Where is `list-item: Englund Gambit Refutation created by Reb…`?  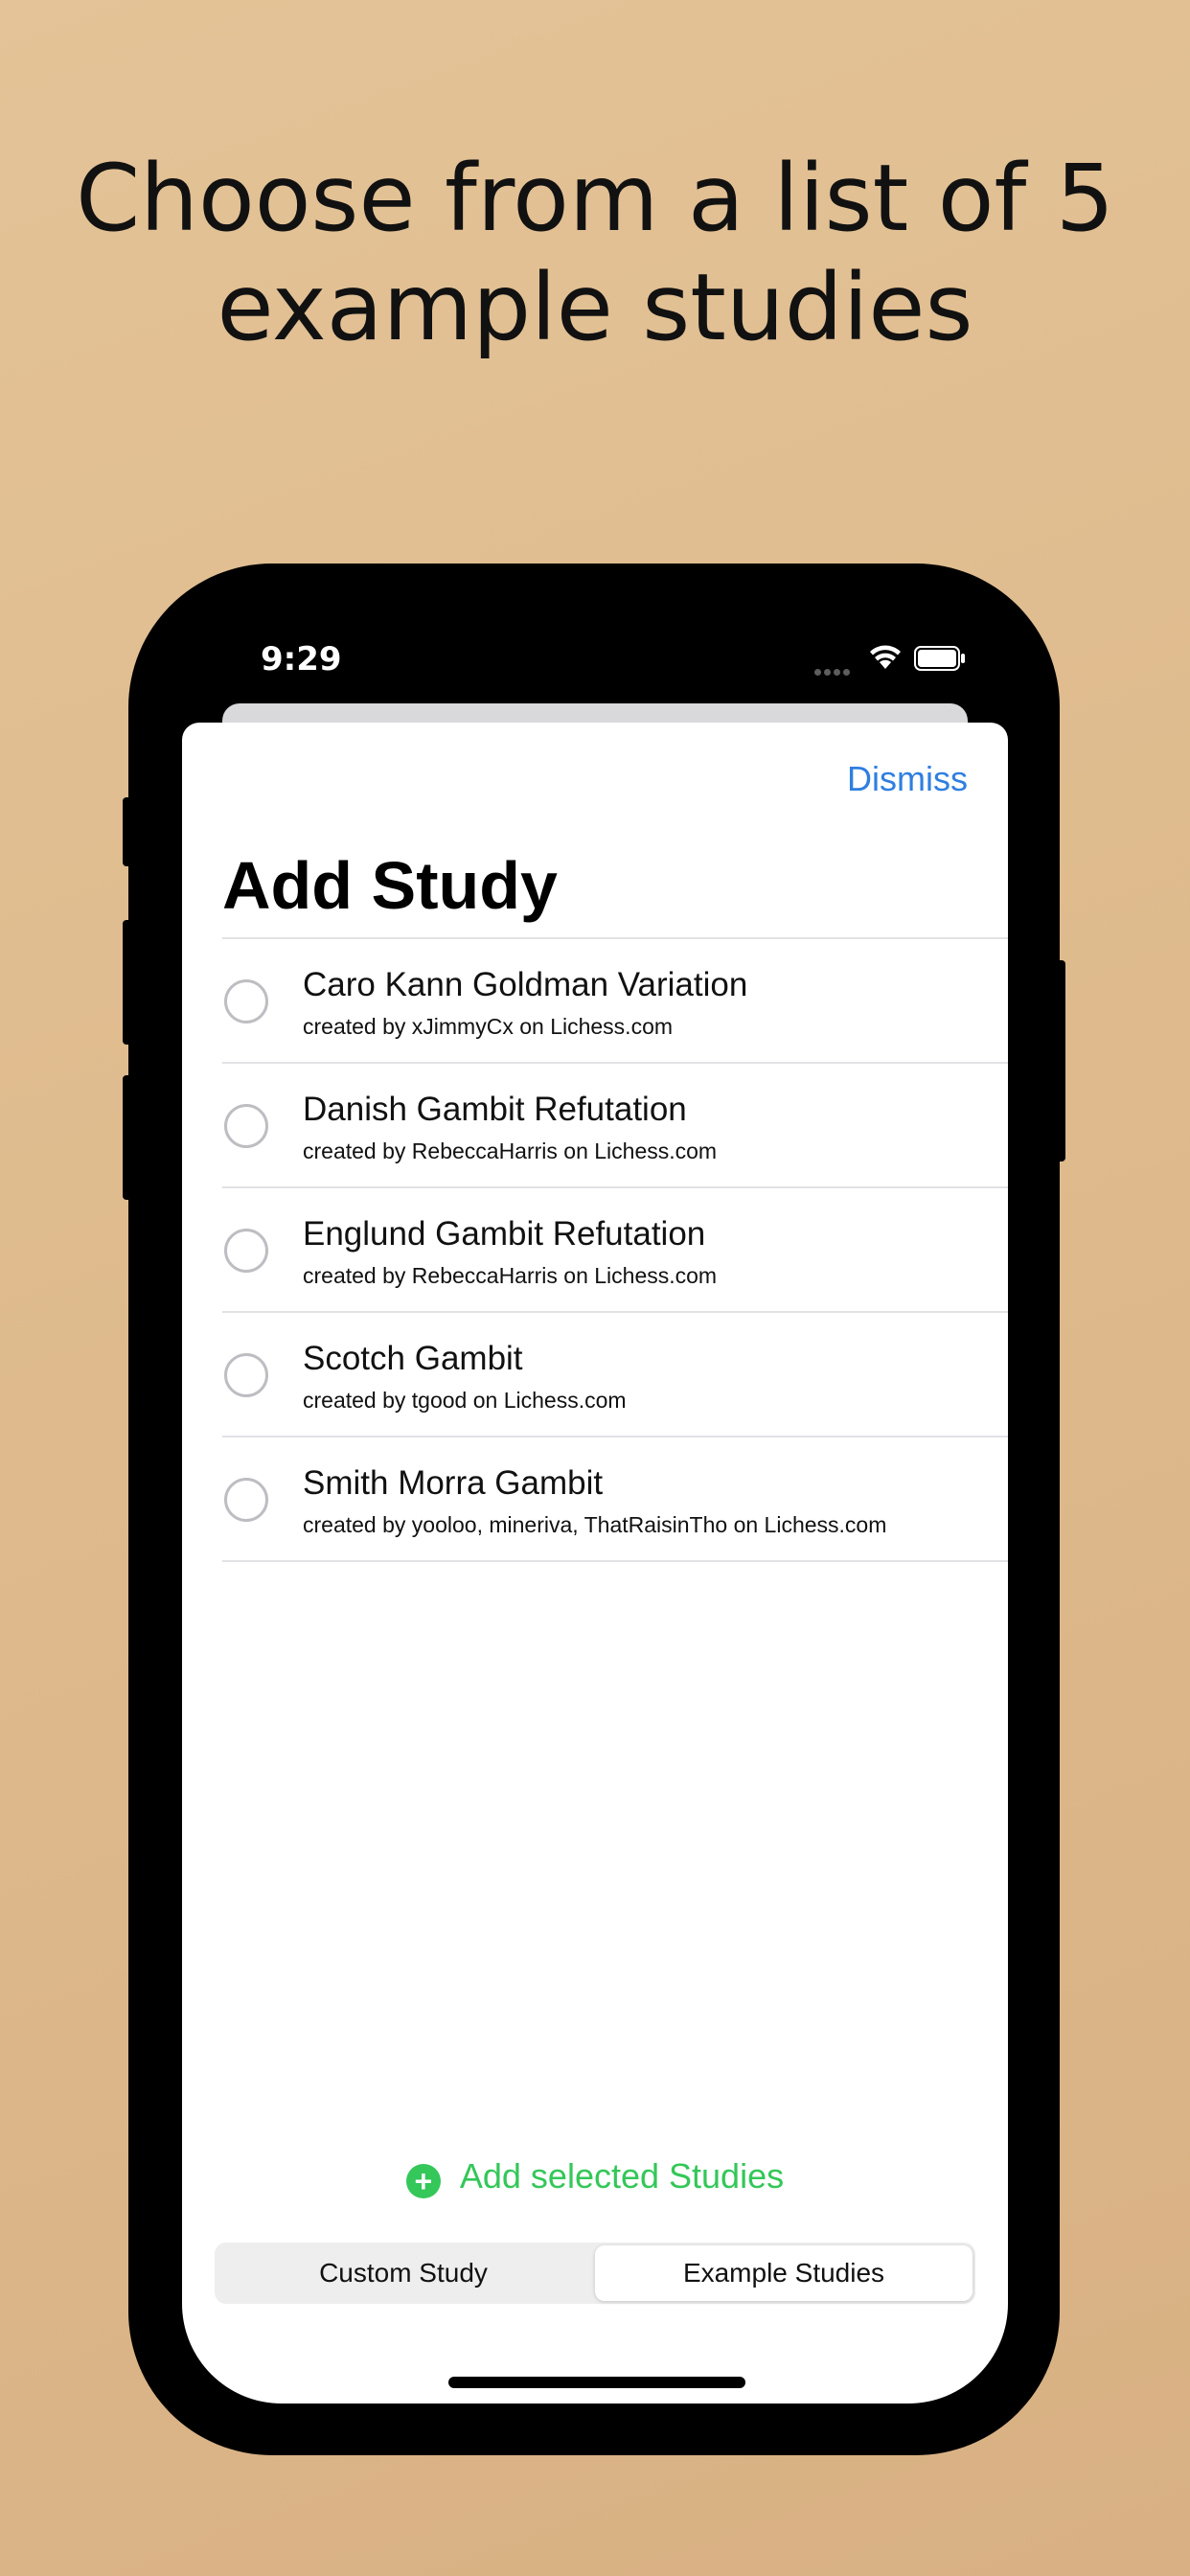 list-item: Englund Gambit Refutation created by Reb… is located at coordinates (615, 1249).